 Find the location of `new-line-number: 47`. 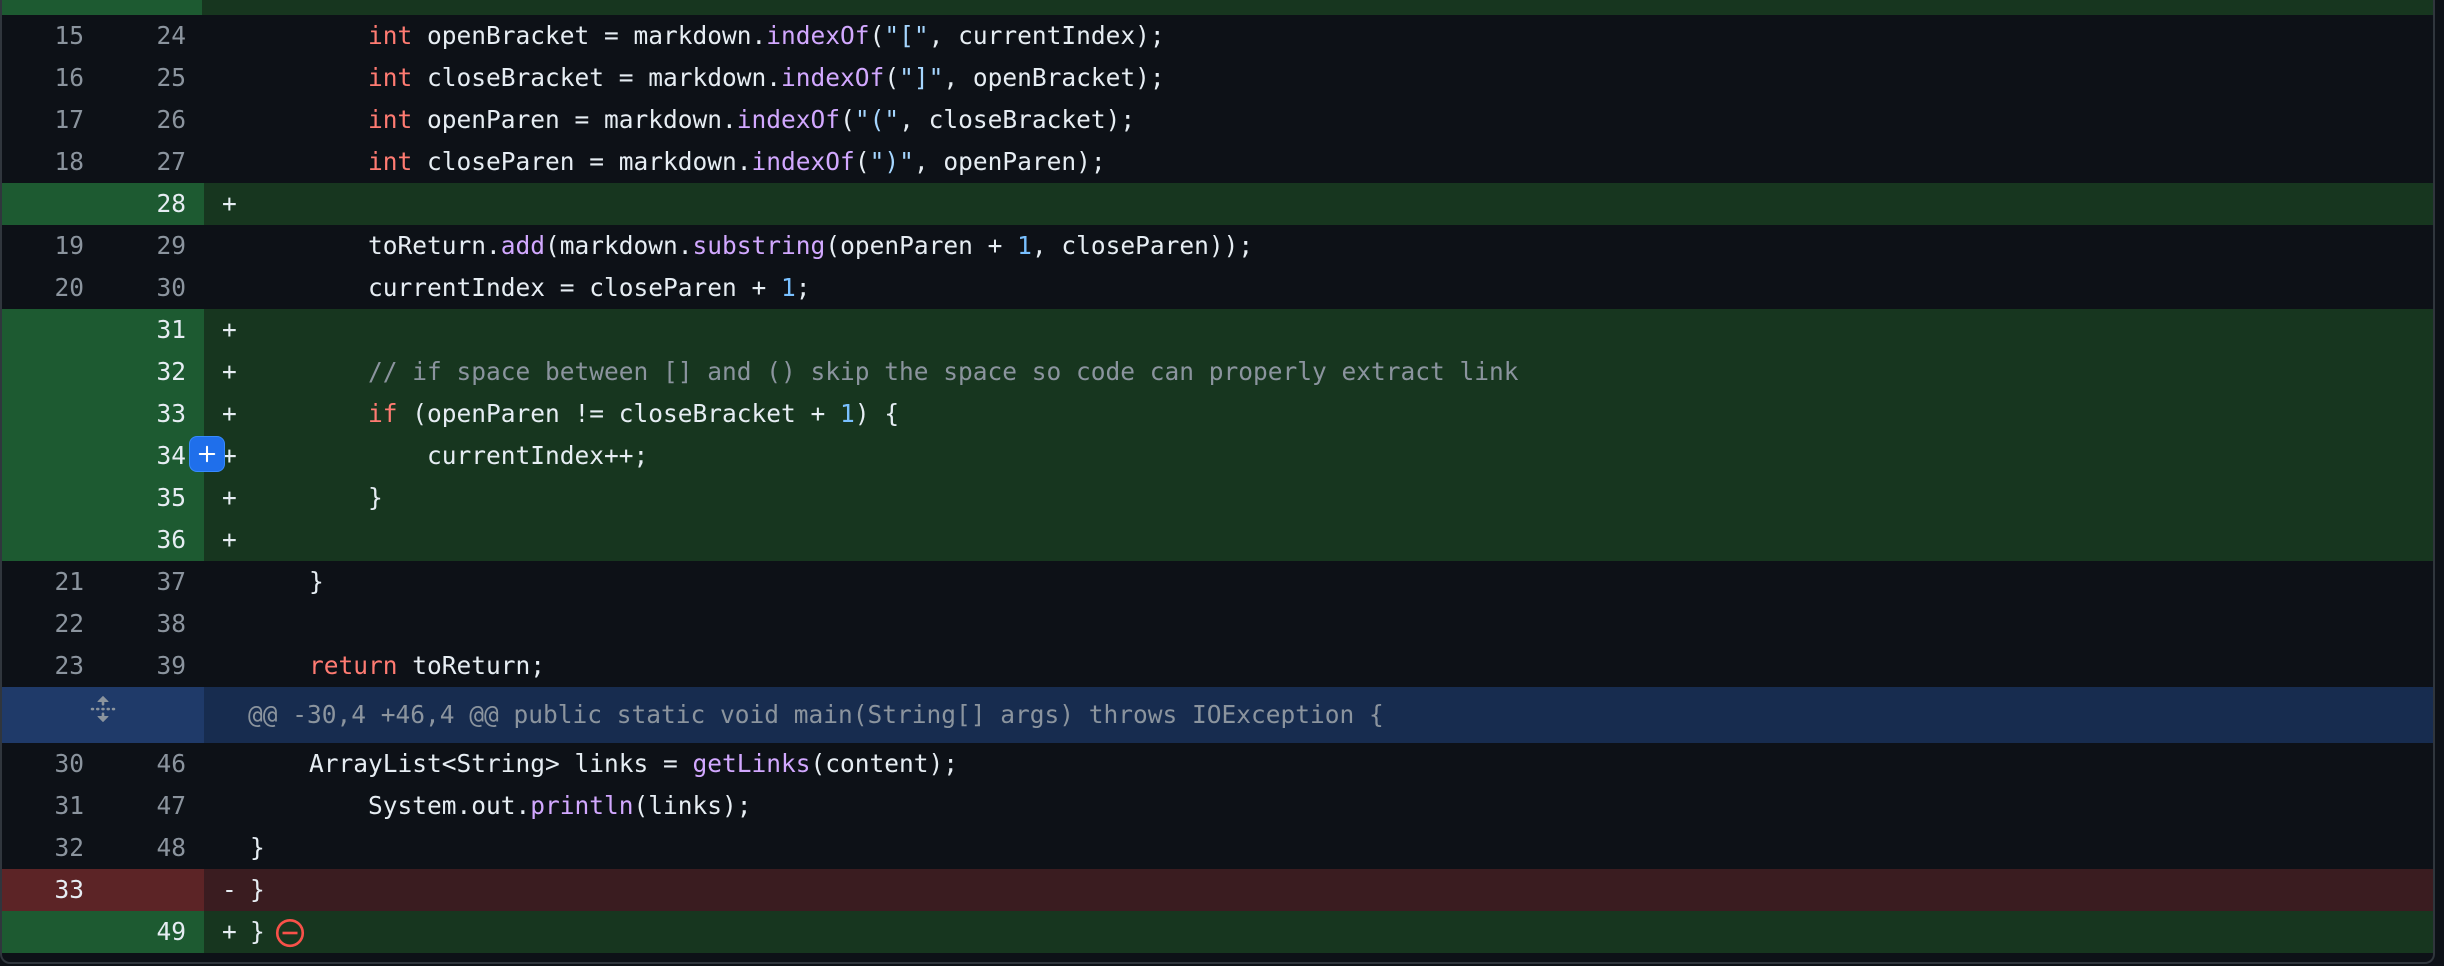

new-line-number: 47 is located at coordinates (154, 806).